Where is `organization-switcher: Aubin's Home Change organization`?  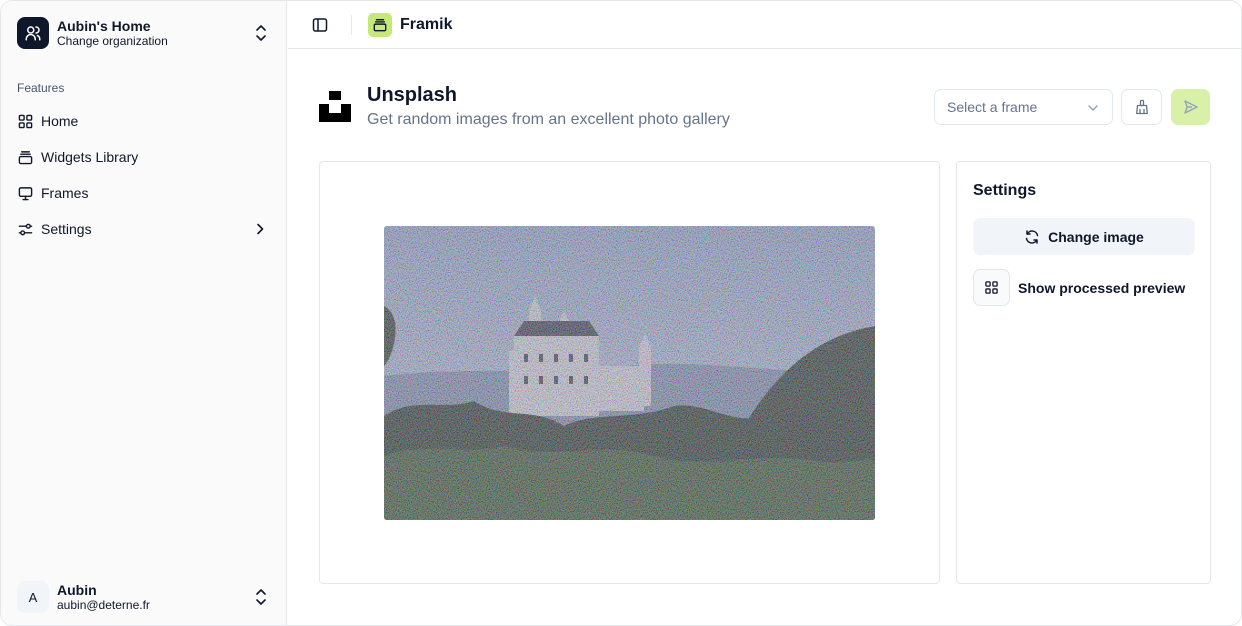
organization-switcher: Aubin's Home Change organization is located at coordinates (144, 33).